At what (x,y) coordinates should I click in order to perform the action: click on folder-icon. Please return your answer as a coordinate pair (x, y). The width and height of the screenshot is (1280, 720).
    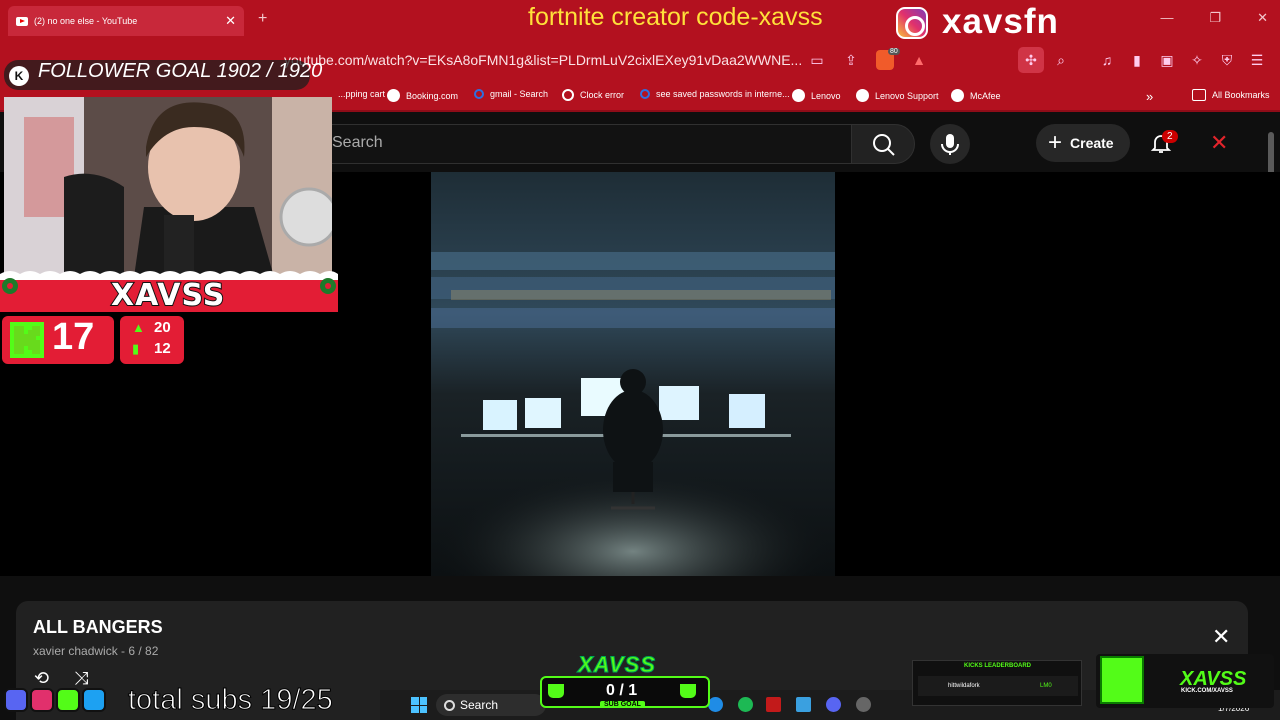
    Looking at the image, I should click on (1199, 95).